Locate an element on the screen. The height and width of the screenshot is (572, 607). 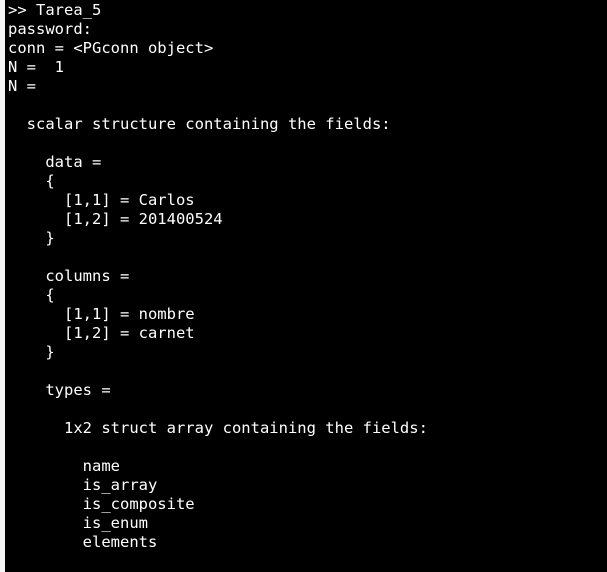
output-line: name is located at coordinates (64, 466).